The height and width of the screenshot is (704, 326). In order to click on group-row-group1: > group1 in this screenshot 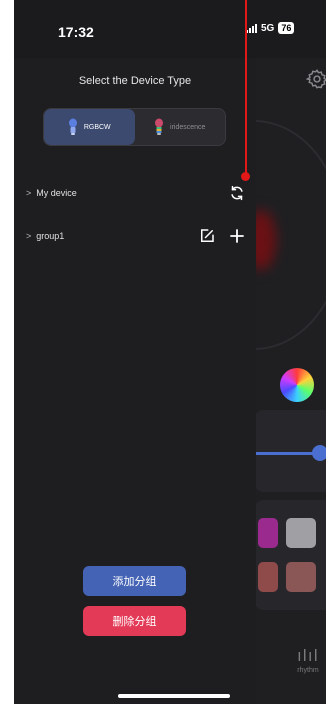, I will do `click(136, 236)`.